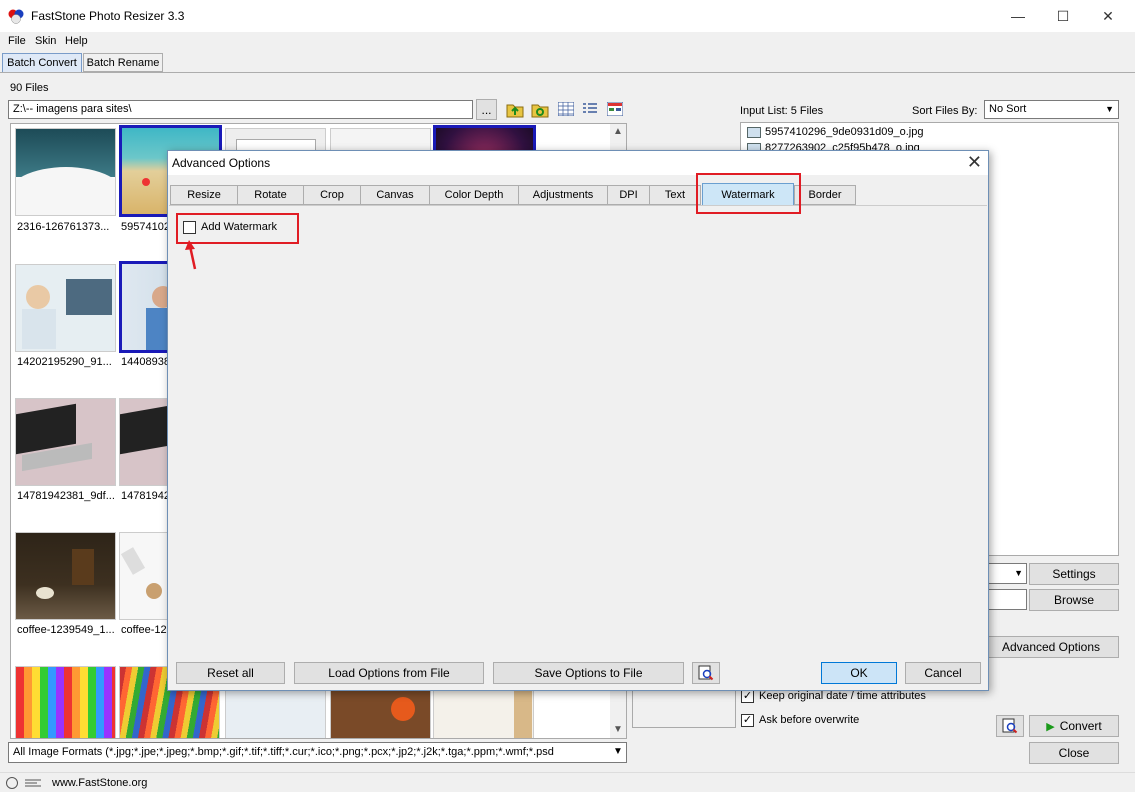 The height and width of the screenshot is (792, 1135). Describe the element at coordinates (945, 111) in the screenshot. I see `sort-label: Sort Files By:` at that location.